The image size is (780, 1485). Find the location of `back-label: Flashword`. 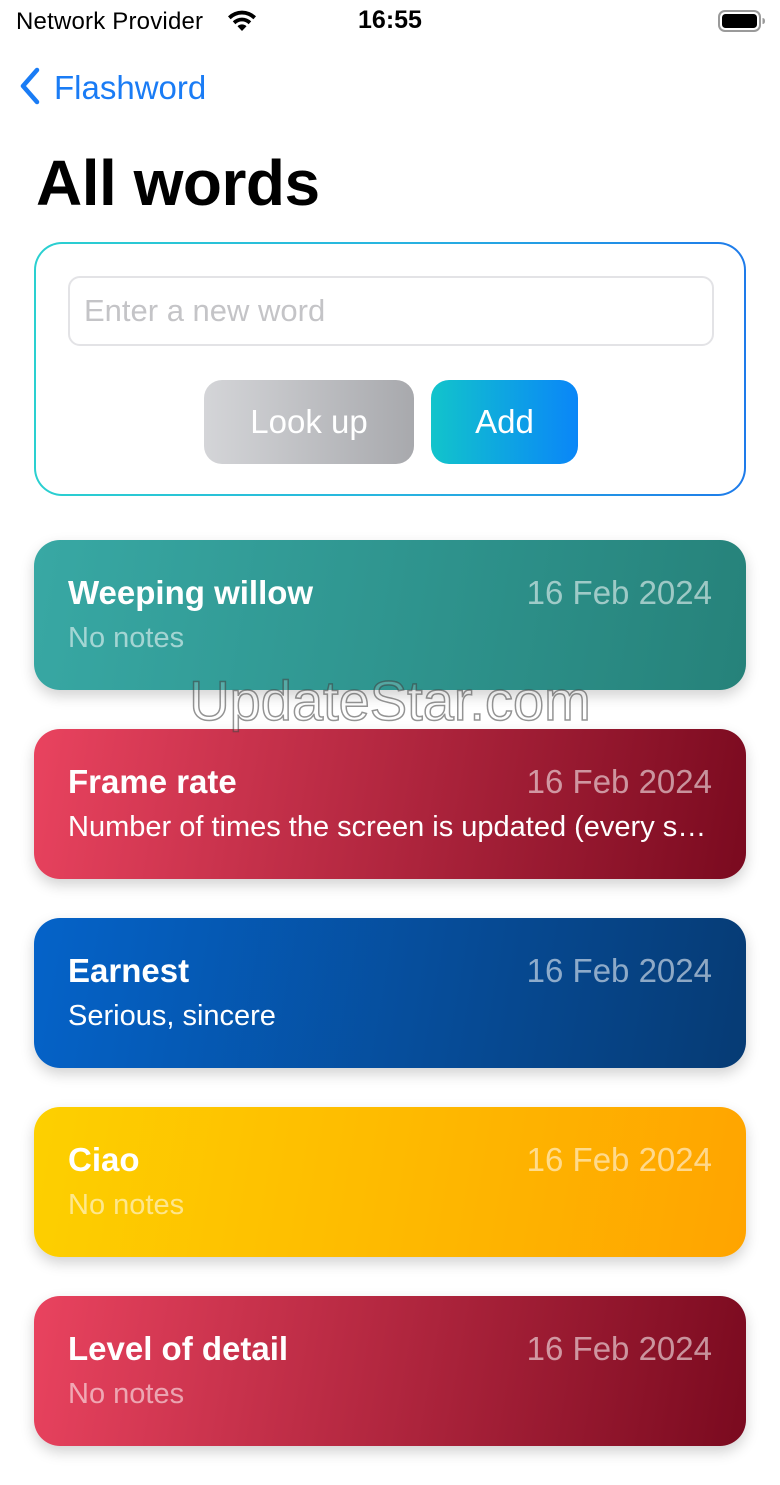

back-label: Flashword is located at coordinates (130, 87).